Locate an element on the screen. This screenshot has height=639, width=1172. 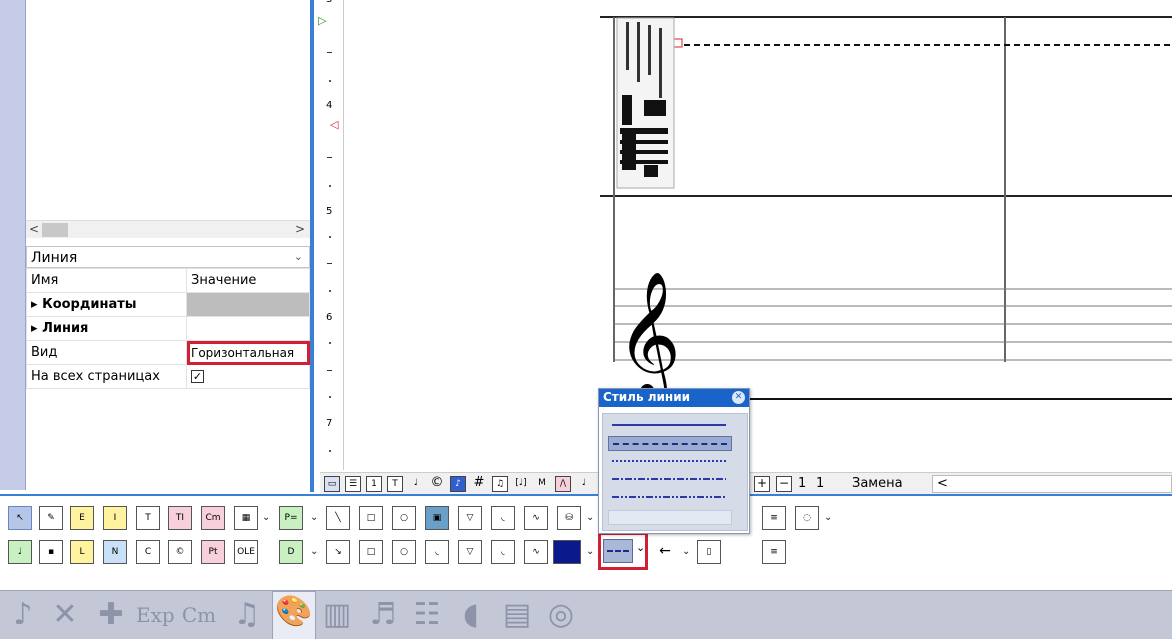
line-style-button: ⌄ is located at coordinates (623, 551).